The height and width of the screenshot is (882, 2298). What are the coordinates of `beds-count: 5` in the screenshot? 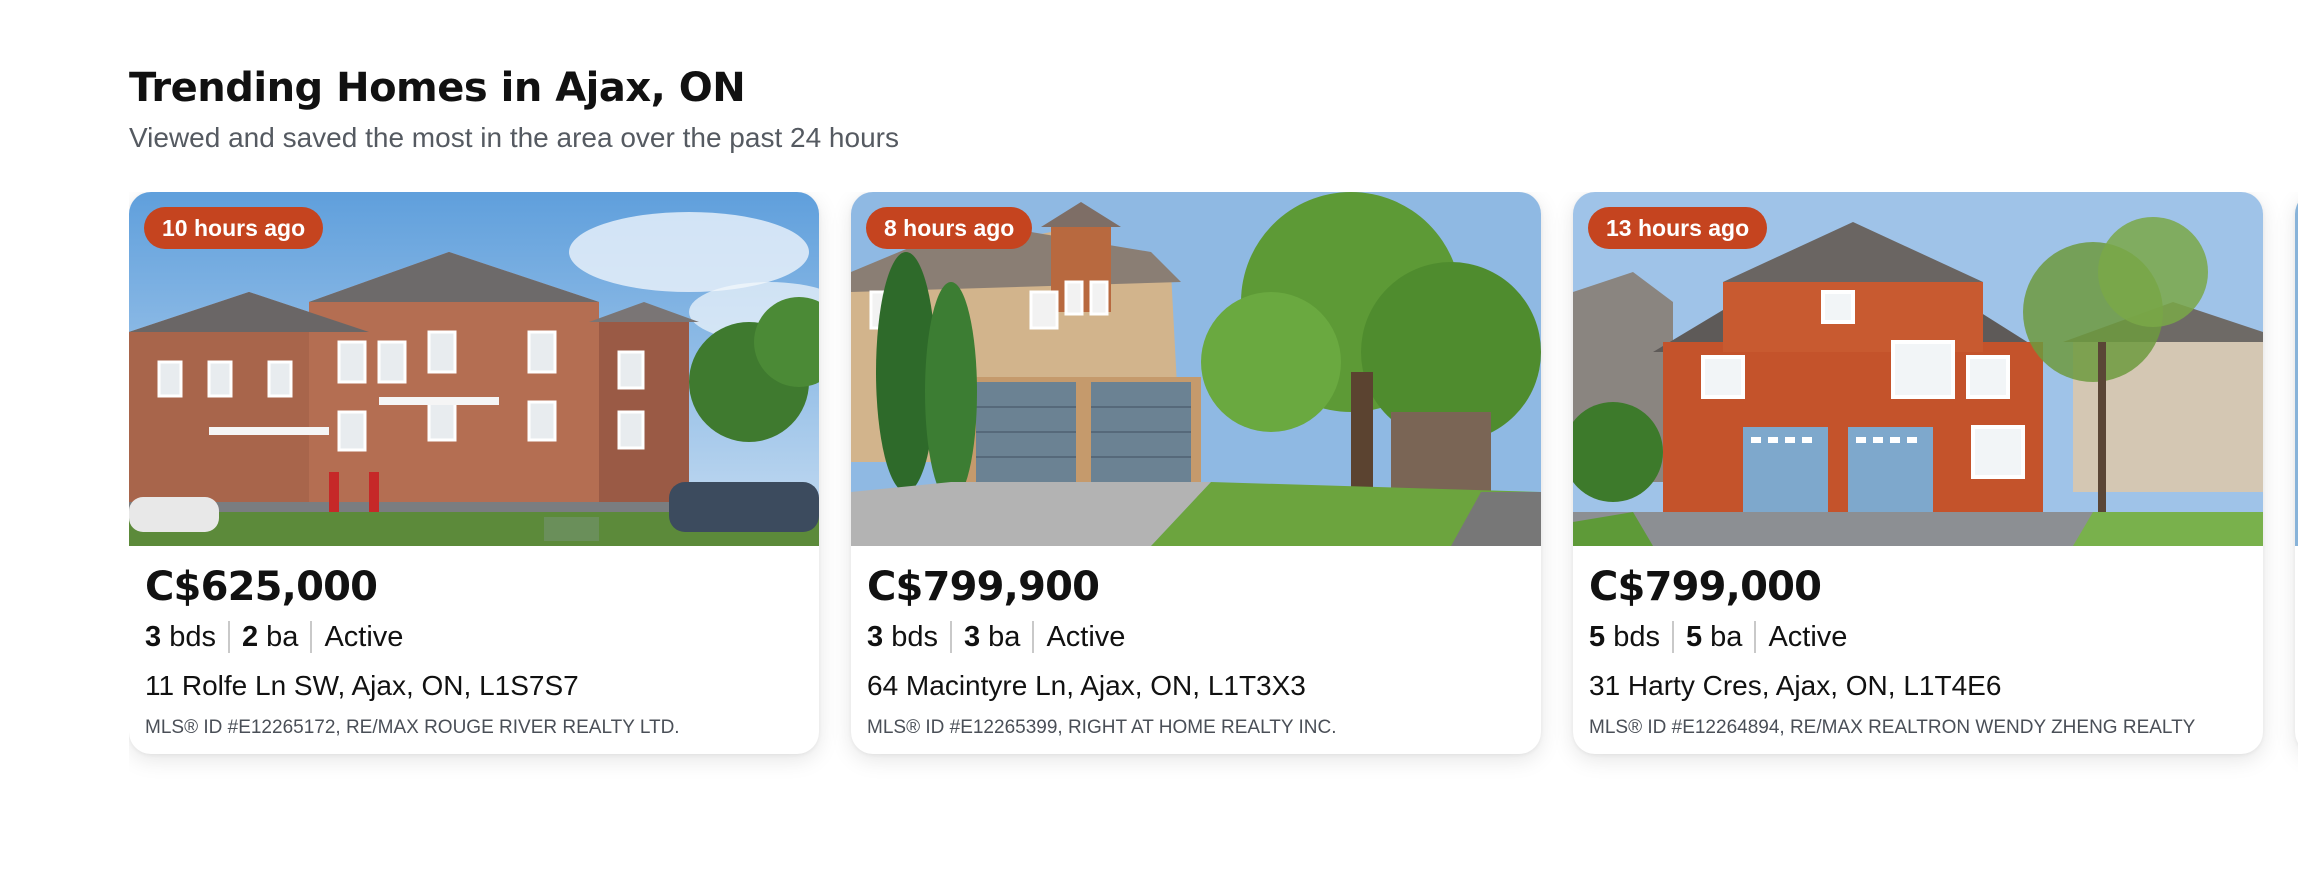 It's located at (1597, 637).